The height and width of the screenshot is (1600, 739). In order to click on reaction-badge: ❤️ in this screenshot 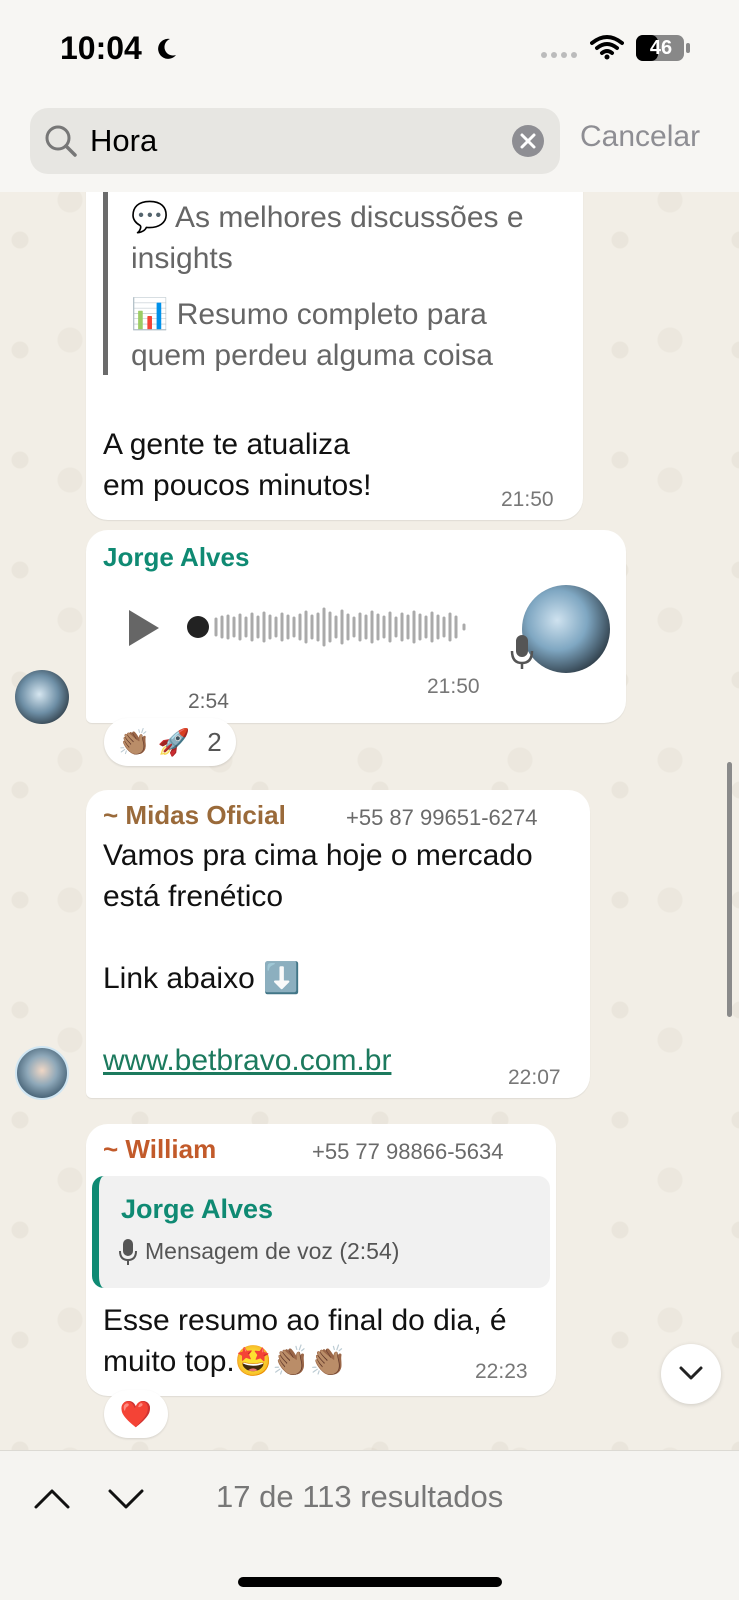, I will do `click(136, 1414)`.